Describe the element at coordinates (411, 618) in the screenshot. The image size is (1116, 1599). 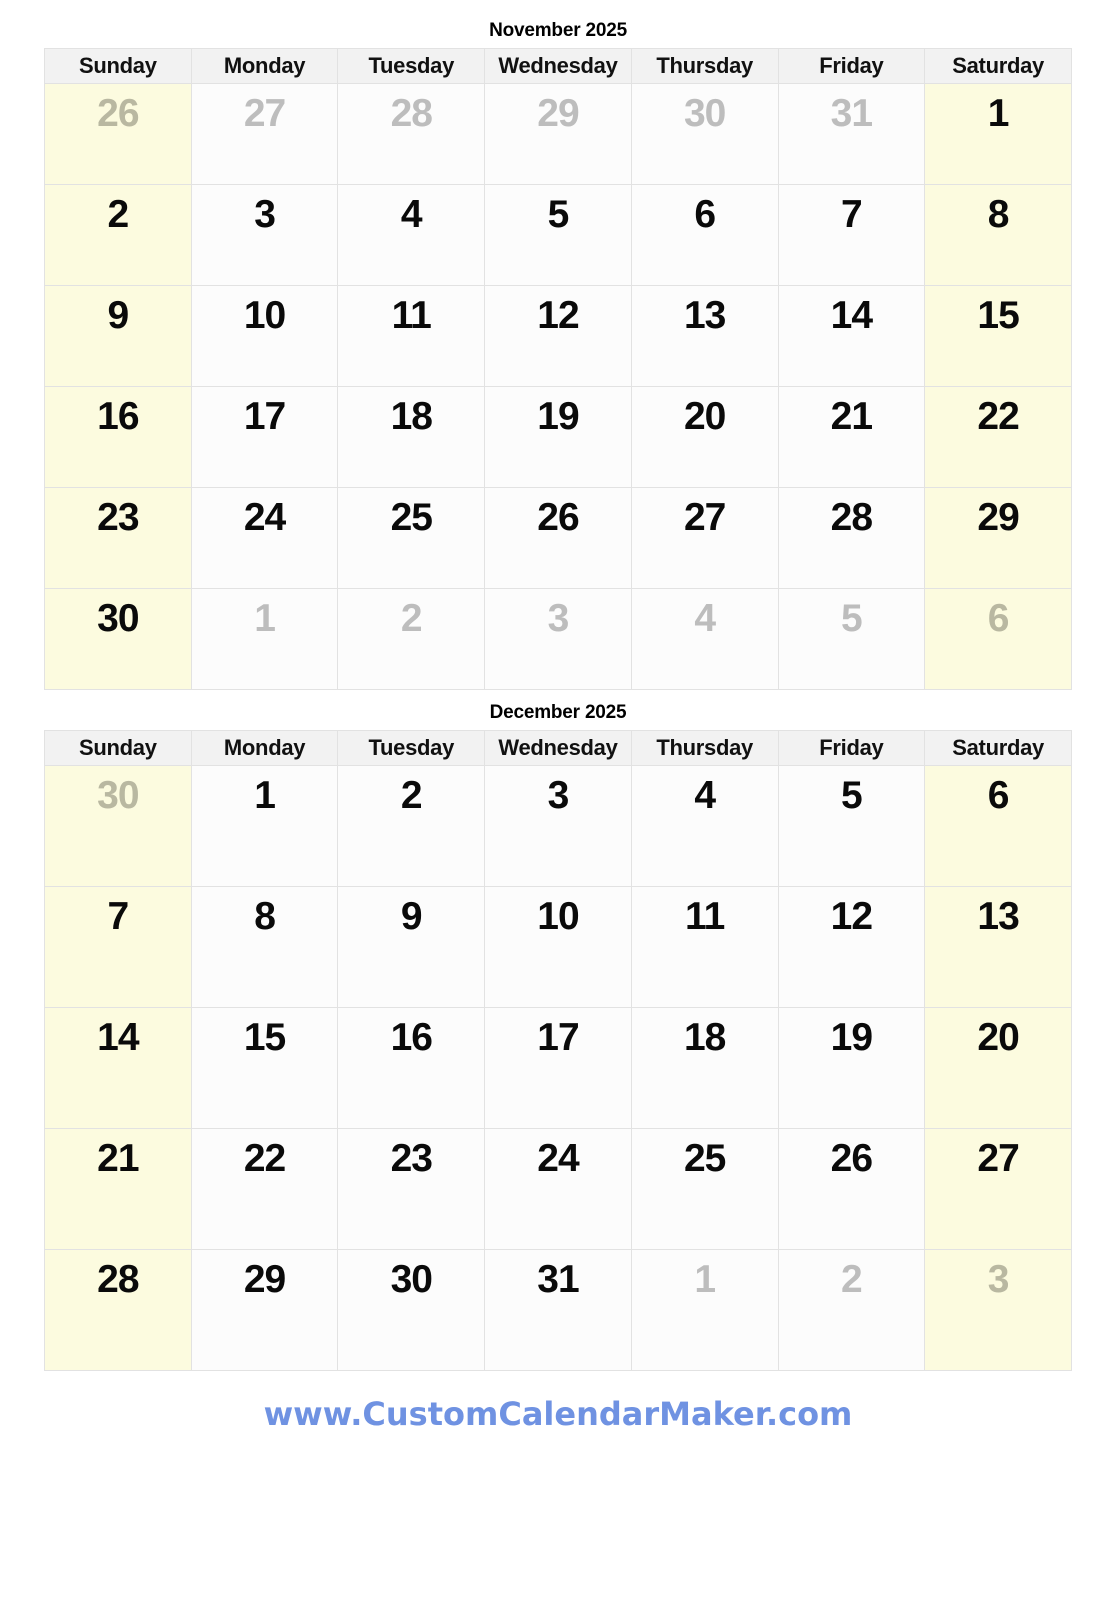
I see `day-number: 2` at that location.